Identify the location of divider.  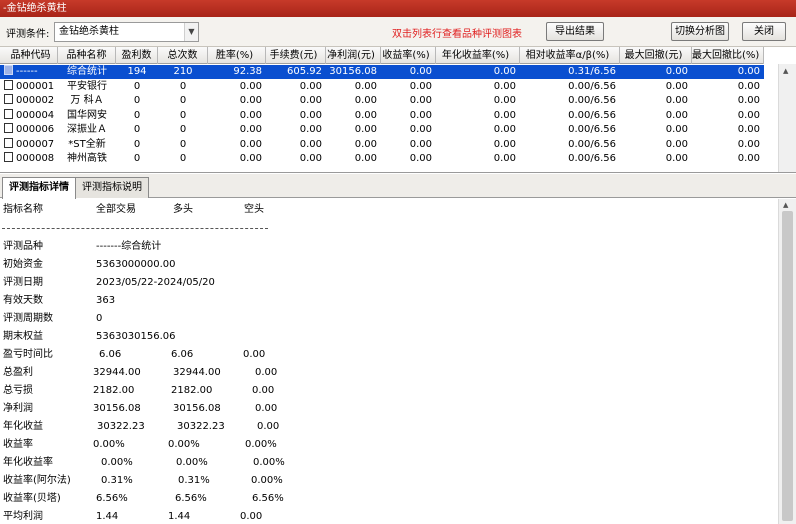
(135, 228).